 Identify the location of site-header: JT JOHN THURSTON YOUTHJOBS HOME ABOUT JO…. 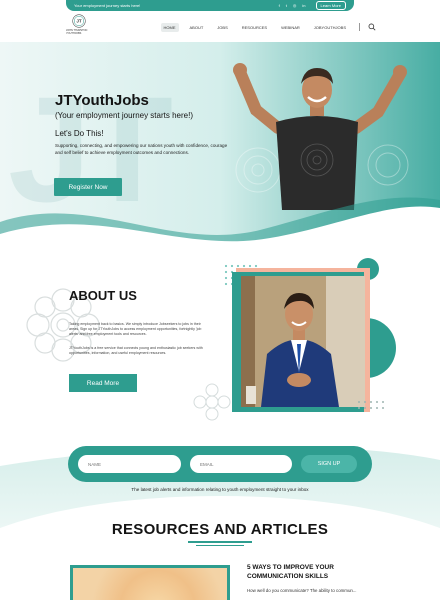
(221, 27).